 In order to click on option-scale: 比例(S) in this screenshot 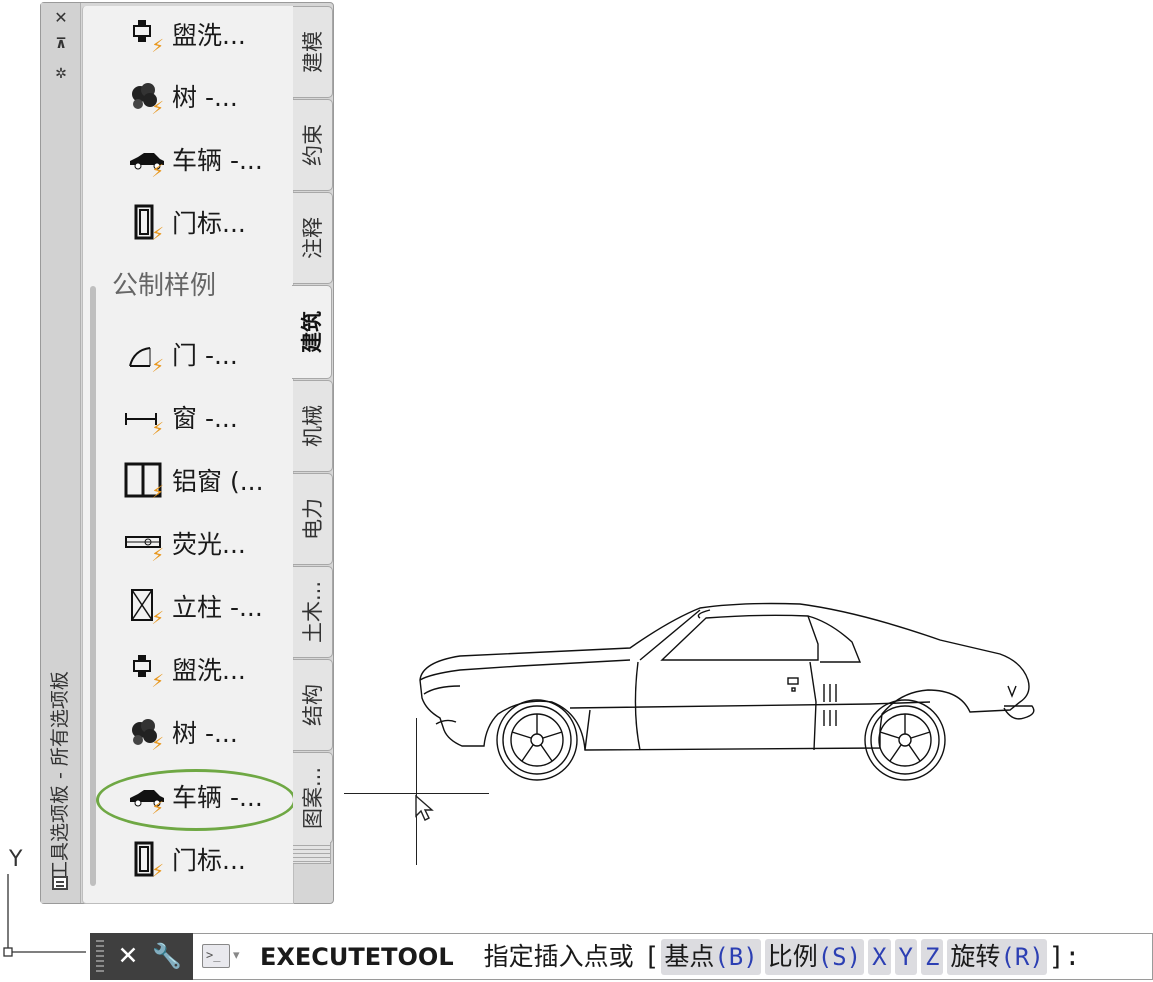, I will do `click(814, 957)`.